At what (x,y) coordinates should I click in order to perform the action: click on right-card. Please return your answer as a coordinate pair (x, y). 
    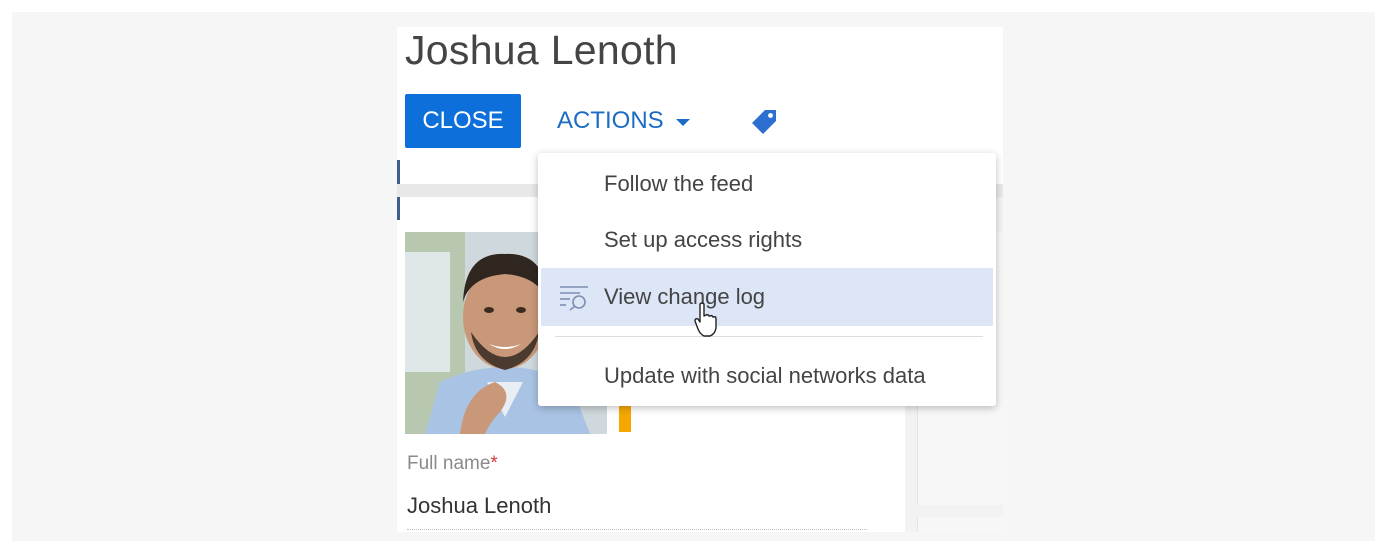
    Looking at the image, I should click on (960, 524).